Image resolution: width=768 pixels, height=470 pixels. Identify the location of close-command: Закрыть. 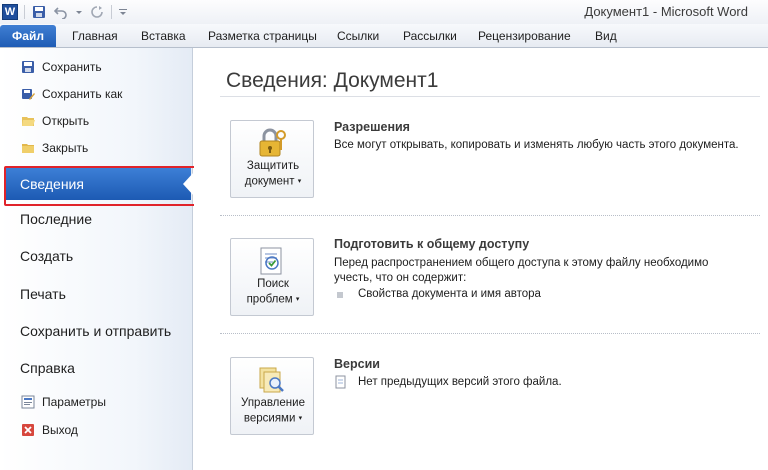
(96, 148).